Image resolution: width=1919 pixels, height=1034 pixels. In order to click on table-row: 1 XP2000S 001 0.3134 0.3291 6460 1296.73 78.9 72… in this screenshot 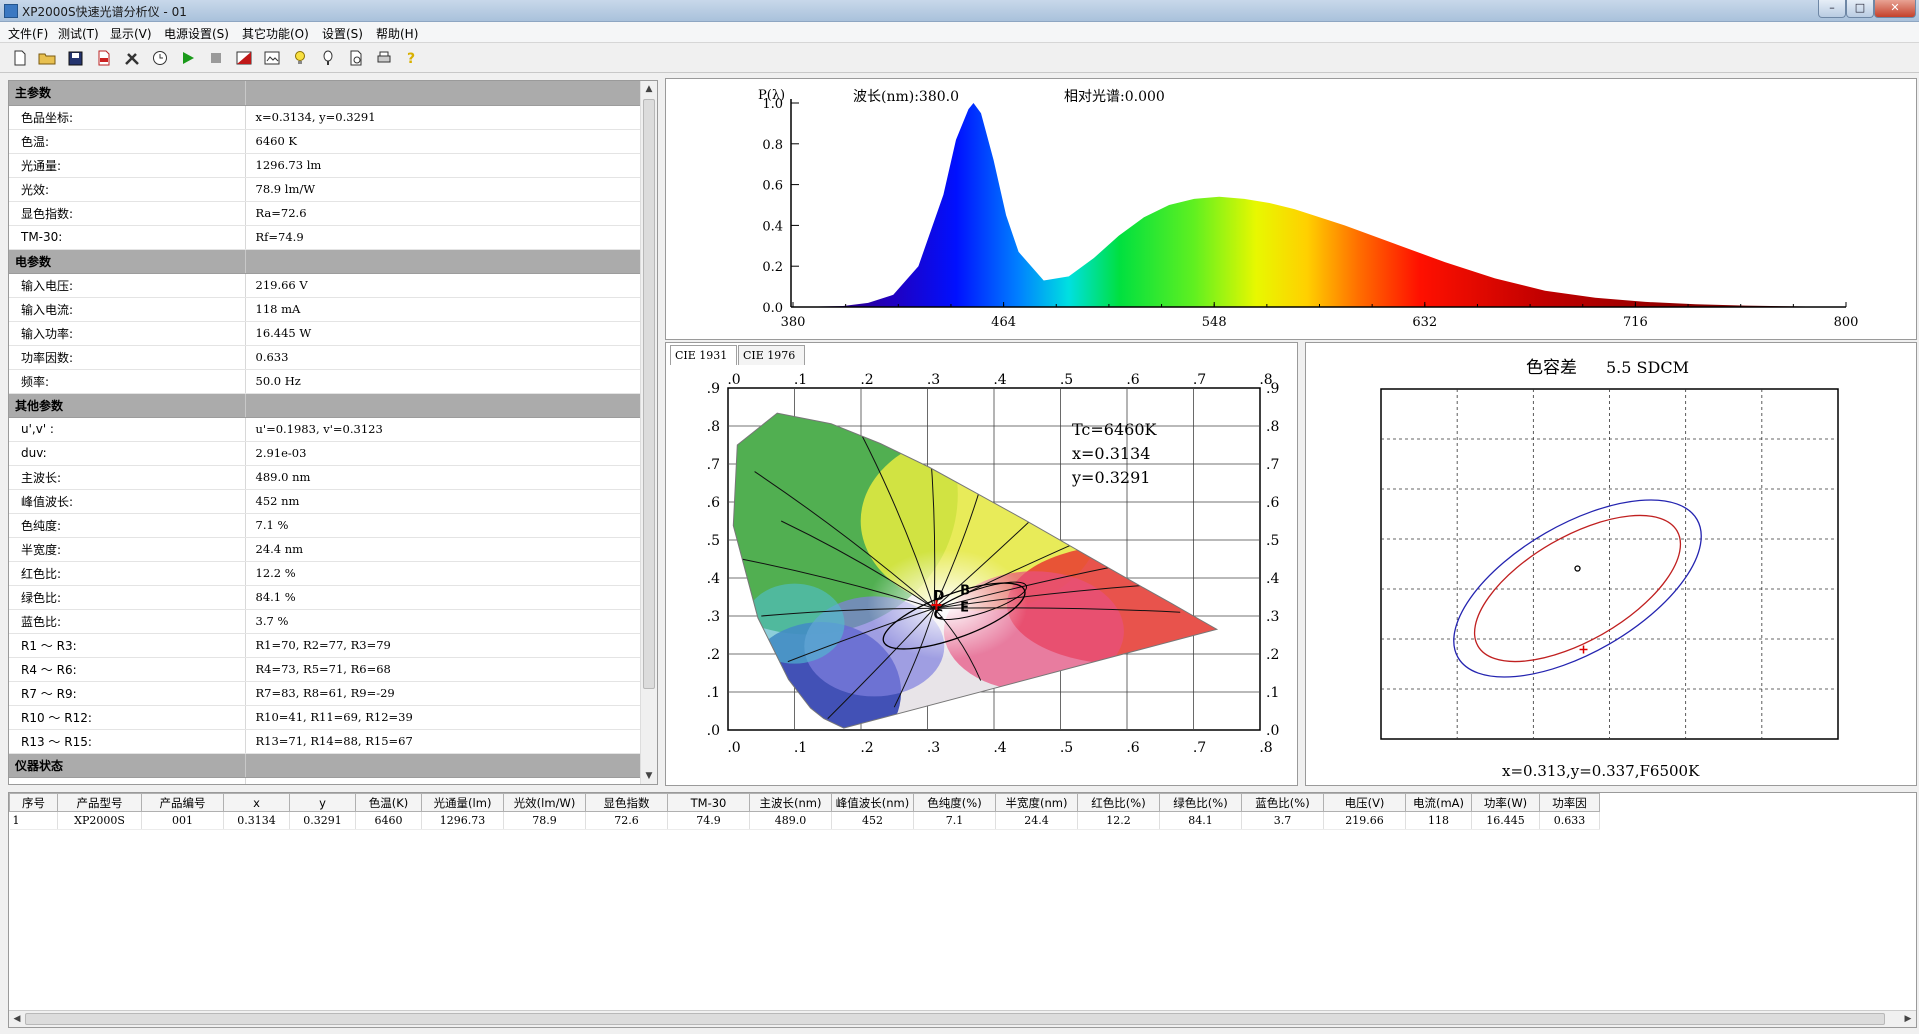, I will do `click(804, 820)`.